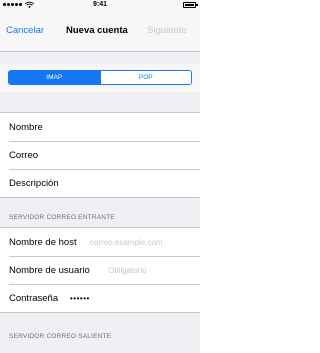 This screenshot has height=353, width=320. Describe the element at coordinates (34, 298) in the screenshot. I see `password-label: Contraseña` at that location.